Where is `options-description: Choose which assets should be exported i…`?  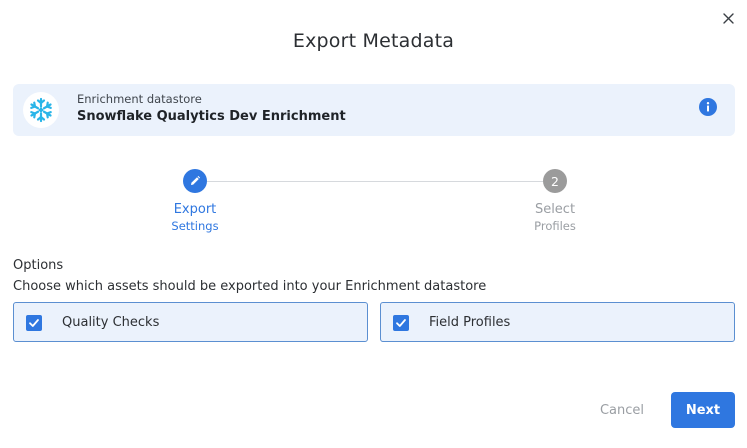 options-description: Choose which assets should be exported i… is located at coordinates (250, 286).